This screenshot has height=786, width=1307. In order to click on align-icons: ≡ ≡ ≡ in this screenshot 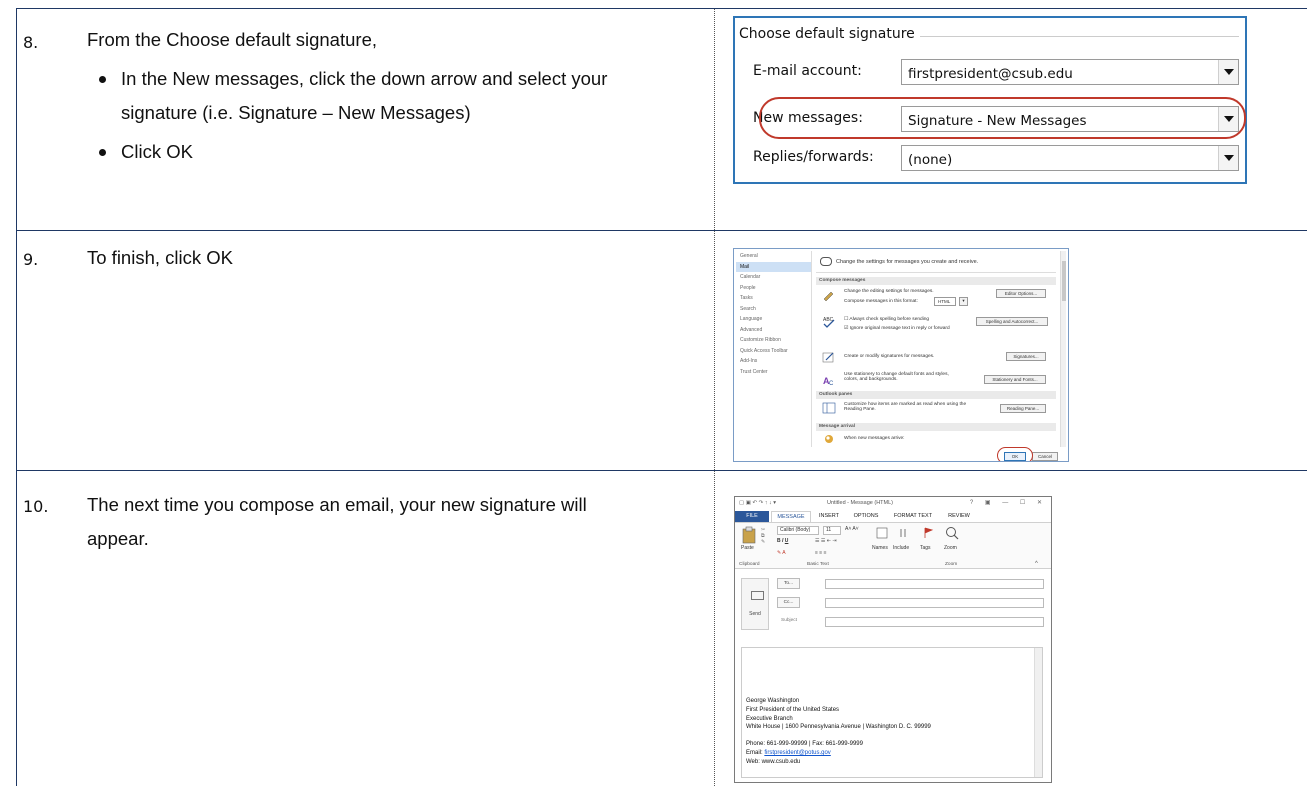, I will do `click(821, 553)`.